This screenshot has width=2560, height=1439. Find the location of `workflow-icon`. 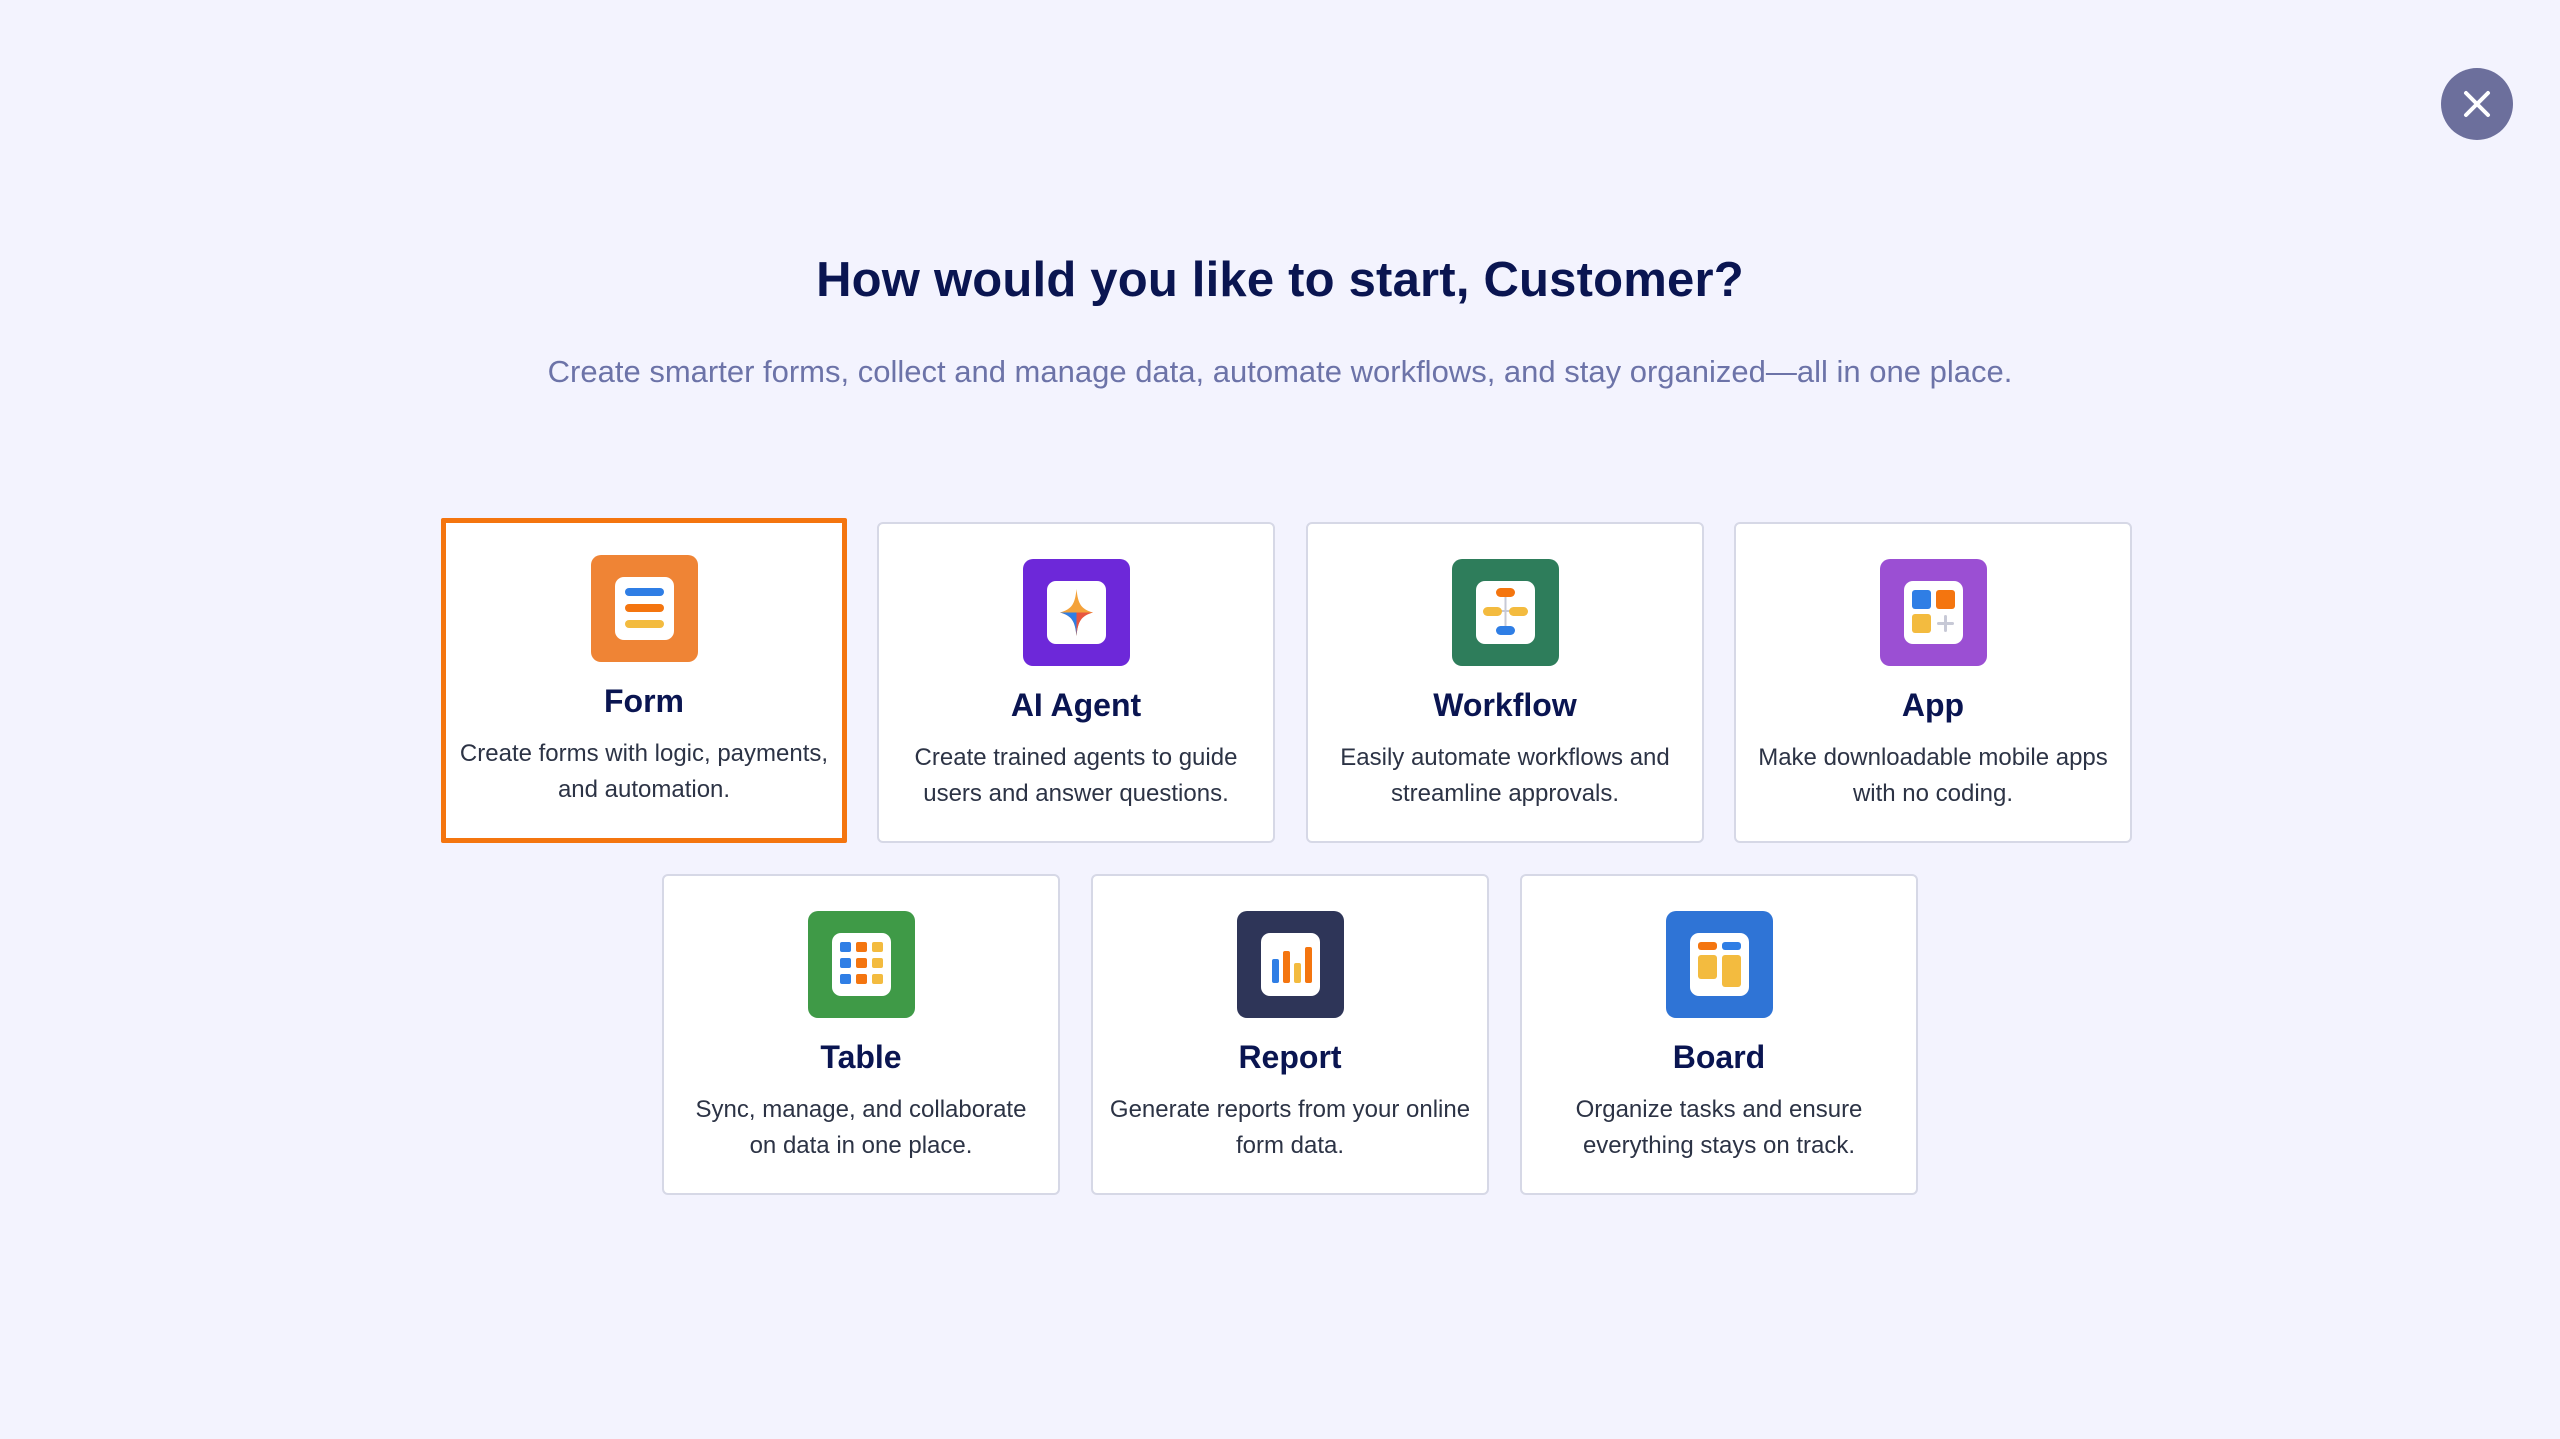

workflow-icon is located at coordinates (1505, 612).